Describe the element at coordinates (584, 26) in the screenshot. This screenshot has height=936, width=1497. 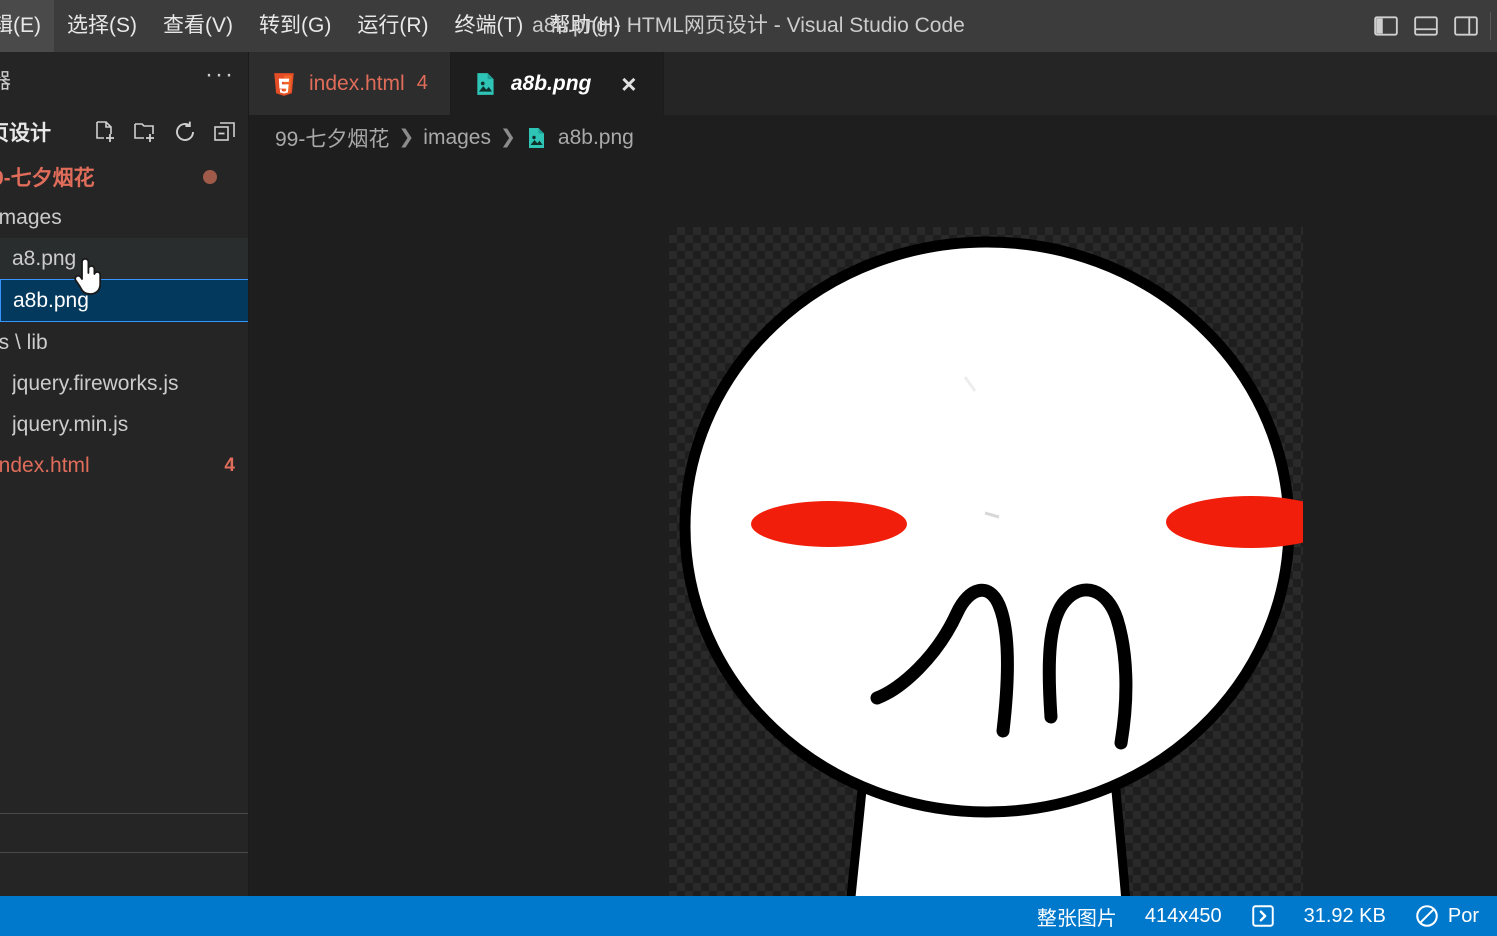
I see `menu-help: 帮助(H)` at that location.